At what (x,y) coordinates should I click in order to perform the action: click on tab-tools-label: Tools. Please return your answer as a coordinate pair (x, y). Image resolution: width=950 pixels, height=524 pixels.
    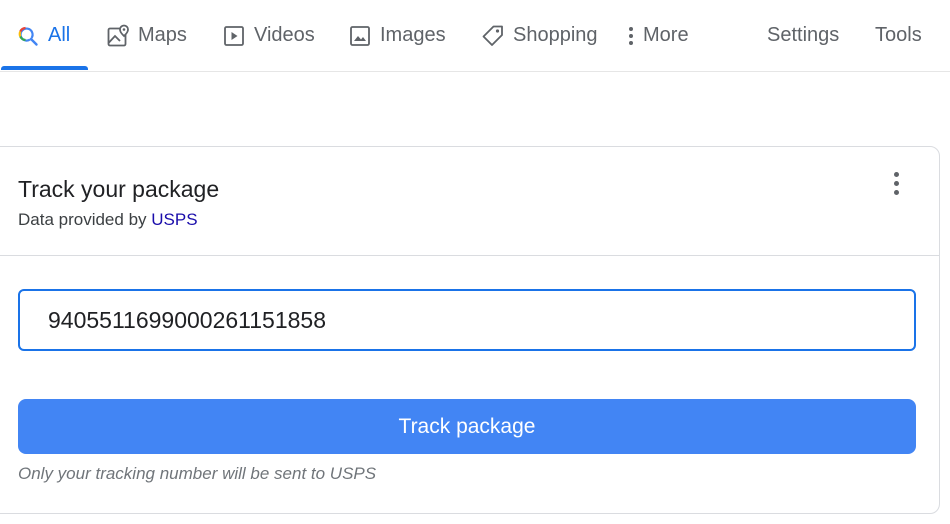
    Looking at the image, I should click on (898, 35).